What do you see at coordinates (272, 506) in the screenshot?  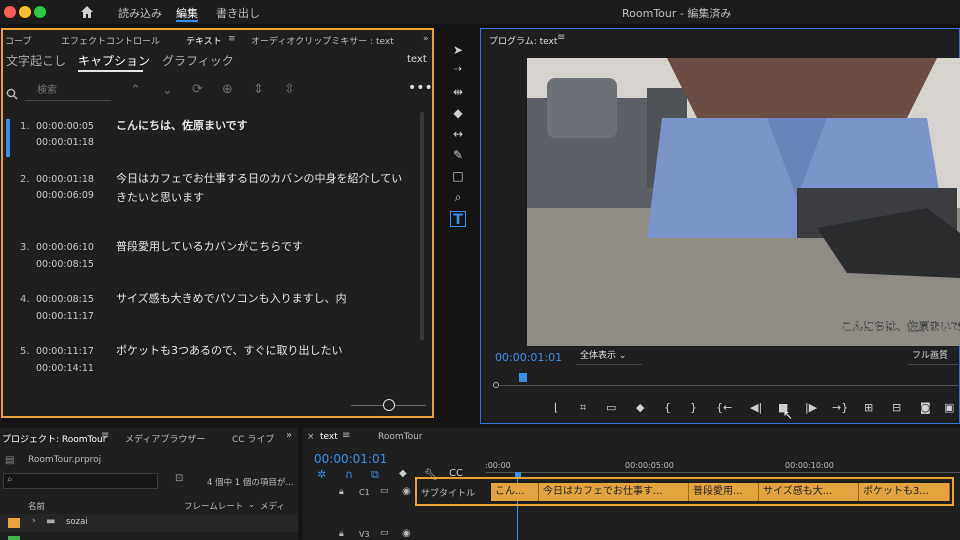 I see `column-media: メディ` at bounding box center [272, 506].